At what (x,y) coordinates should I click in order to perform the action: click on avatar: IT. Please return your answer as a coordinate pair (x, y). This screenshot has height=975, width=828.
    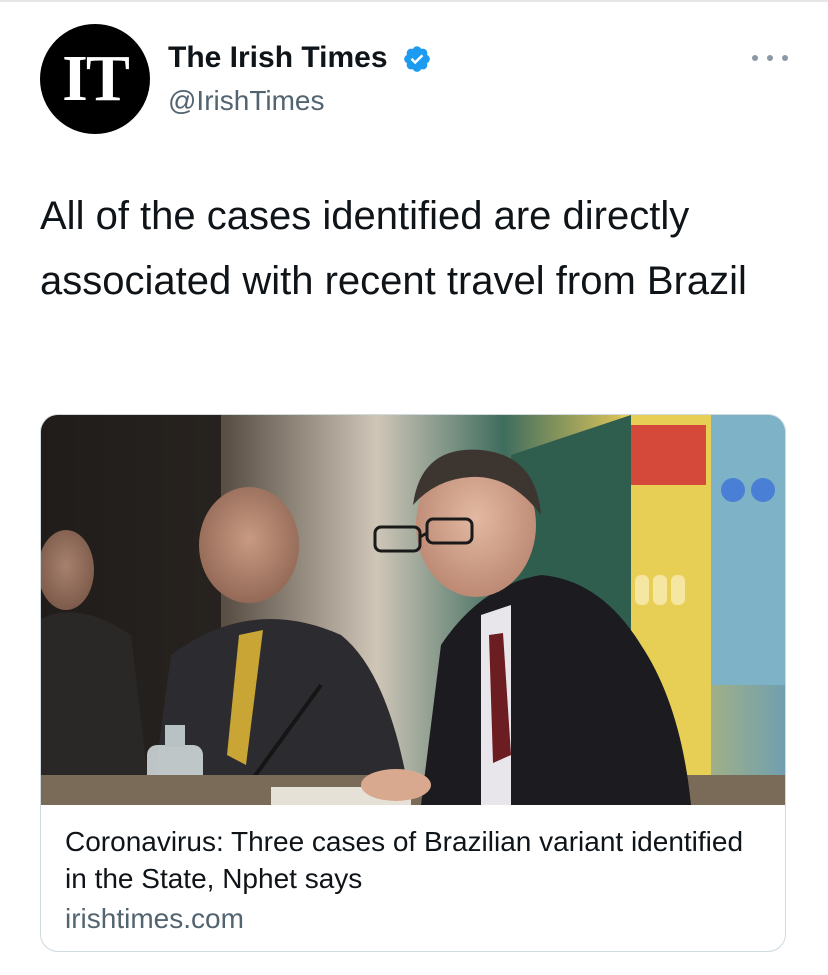
    Looking at the image, I should click on (95, 79).